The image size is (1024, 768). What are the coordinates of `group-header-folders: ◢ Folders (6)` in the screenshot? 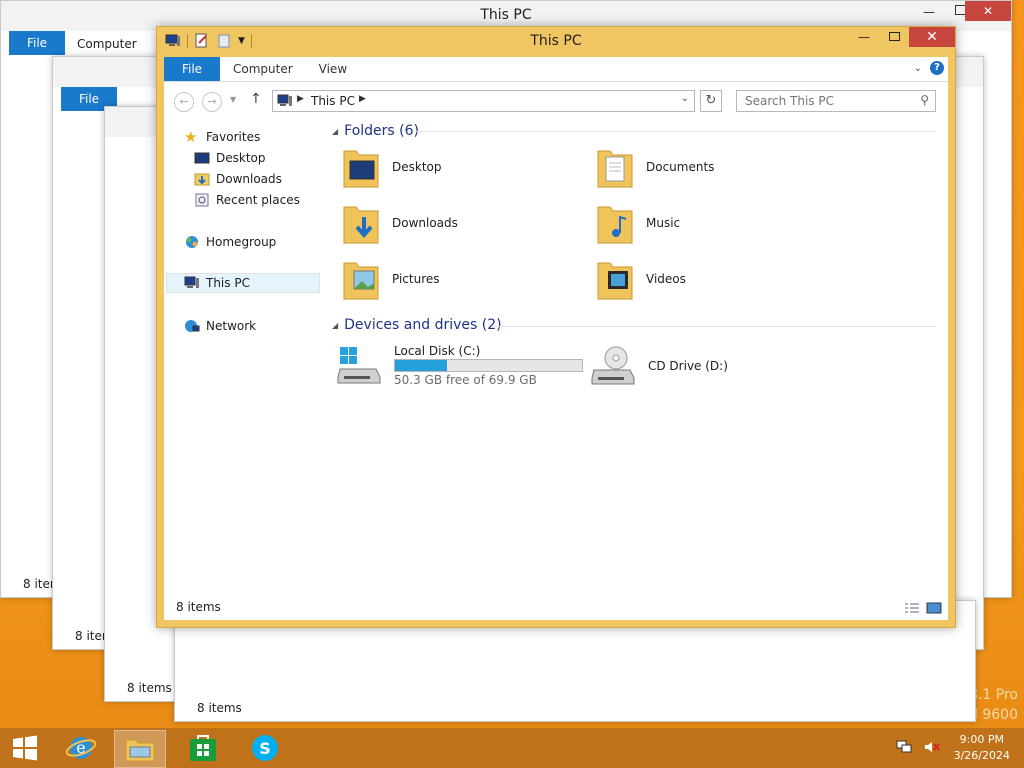 It's located at (375, 131).